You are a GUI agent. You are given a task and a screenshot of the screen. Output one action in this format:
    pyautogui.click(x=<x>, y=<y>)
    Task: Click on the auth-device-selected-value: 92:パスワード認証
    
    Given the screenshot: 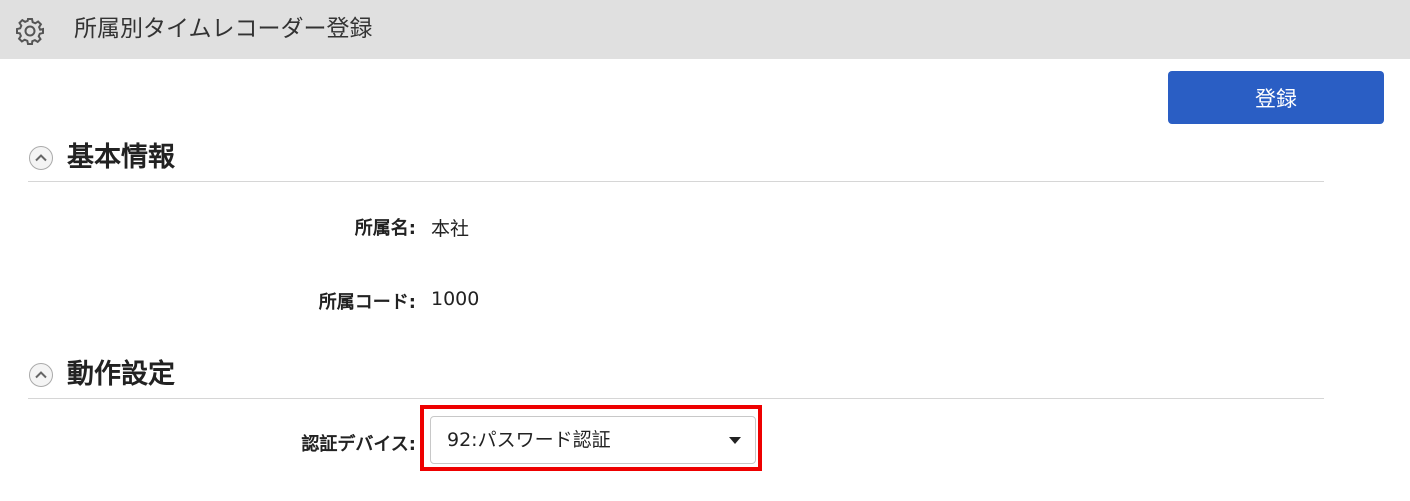 What is the action you would take?
    pyautogui.click(x=529, y=440)
    